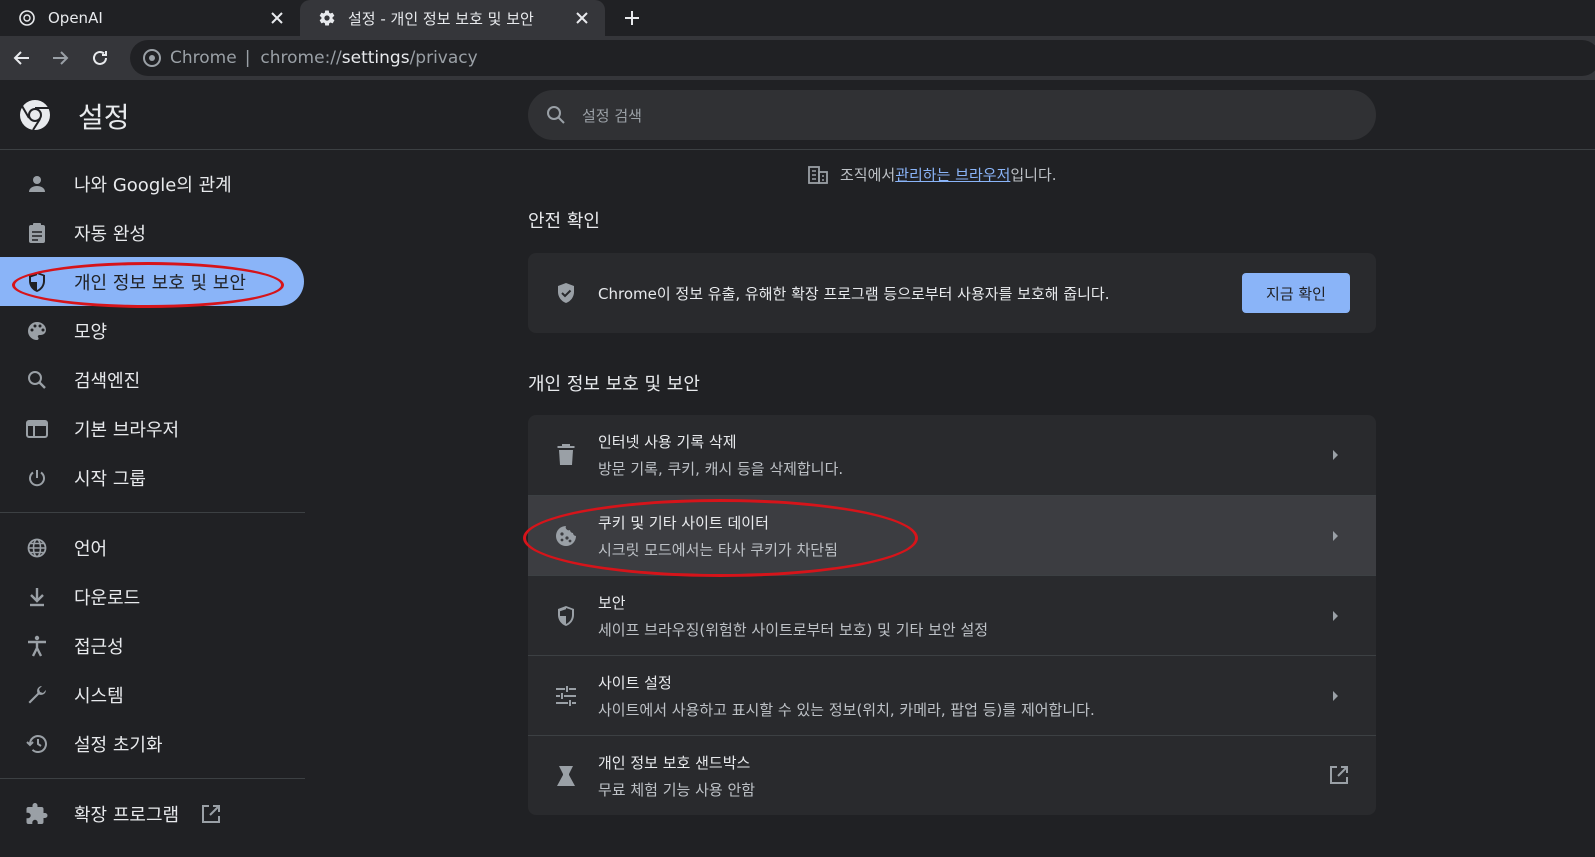 The image size is (1595, 857). I want to click on settings-header: 설정 설정 검색, so click(797, 115).